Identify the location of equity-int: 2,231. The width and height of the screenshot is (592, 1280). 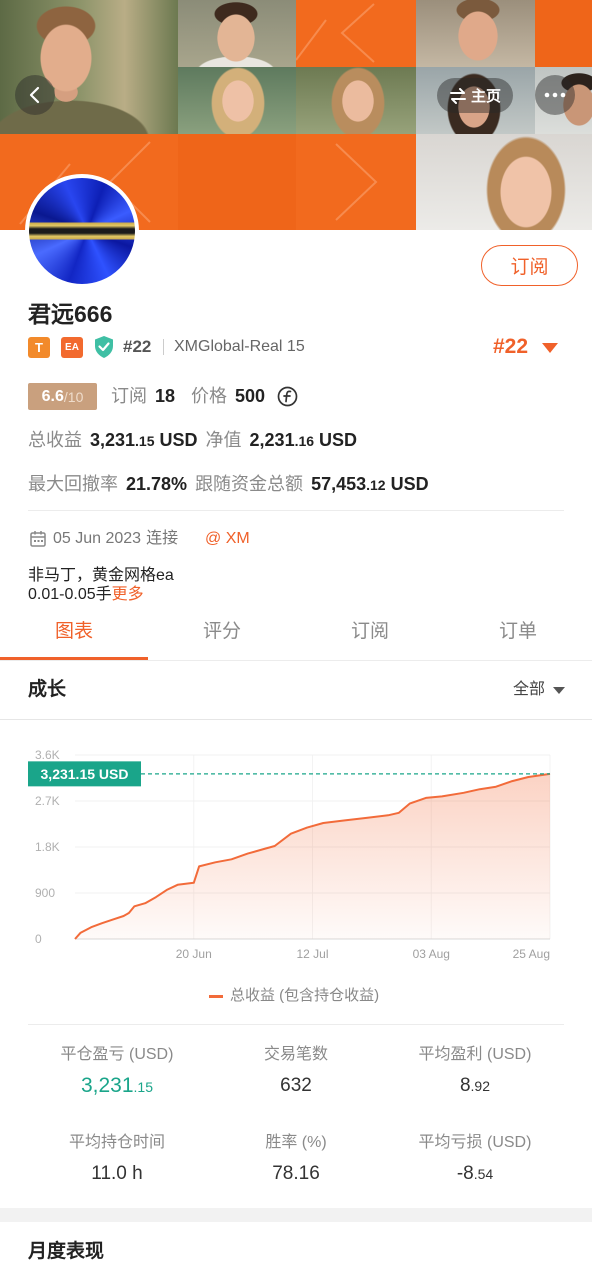
(272, 440).